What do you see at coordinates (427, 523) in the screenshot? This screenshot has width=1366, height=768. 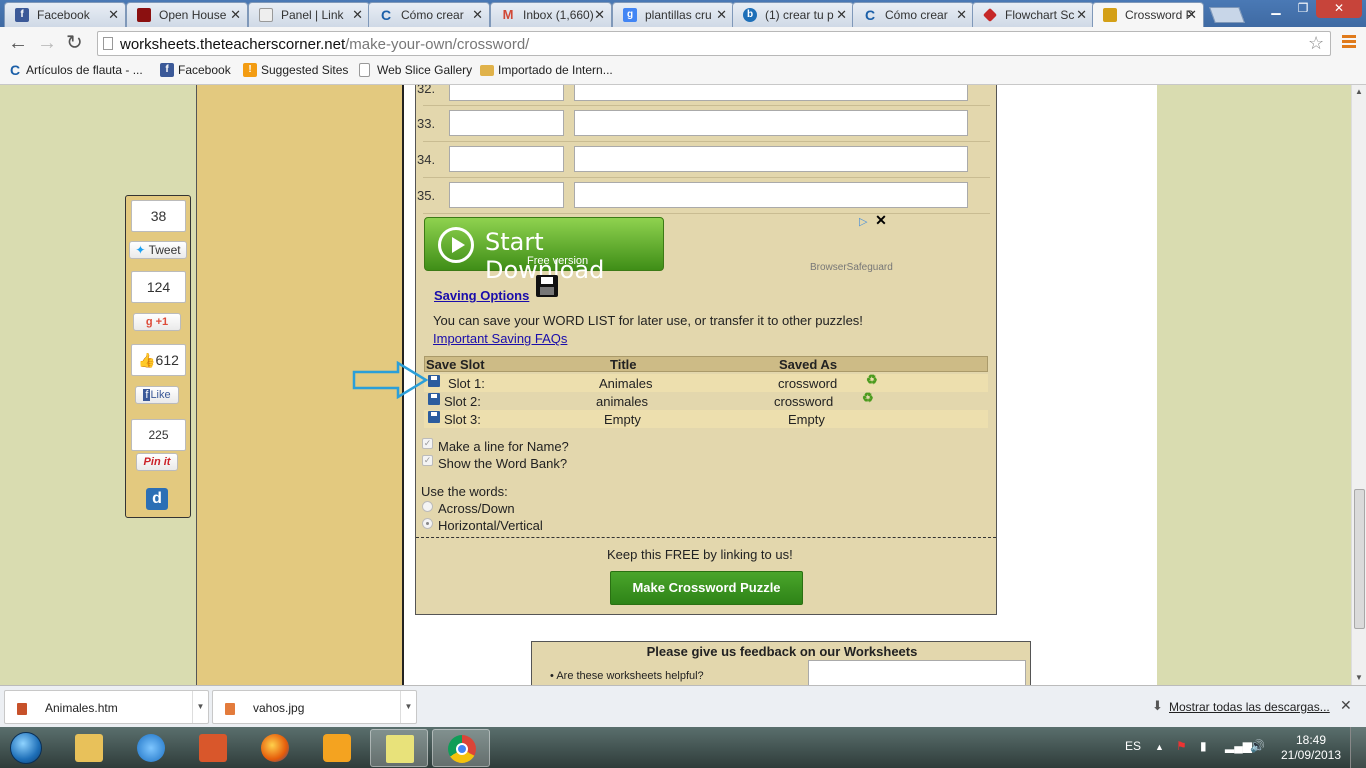 I see `horizontal-vertical-radio` at bounding box center [427, 523].